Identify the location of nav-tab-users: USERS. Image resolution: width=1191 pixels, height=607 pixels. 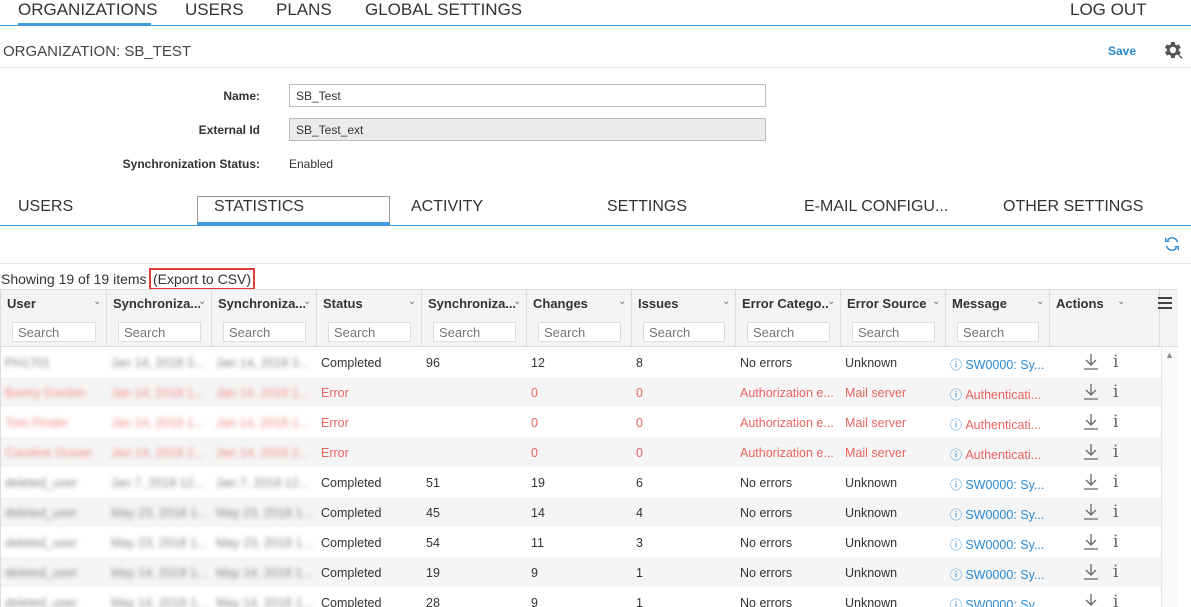
(214, 9).